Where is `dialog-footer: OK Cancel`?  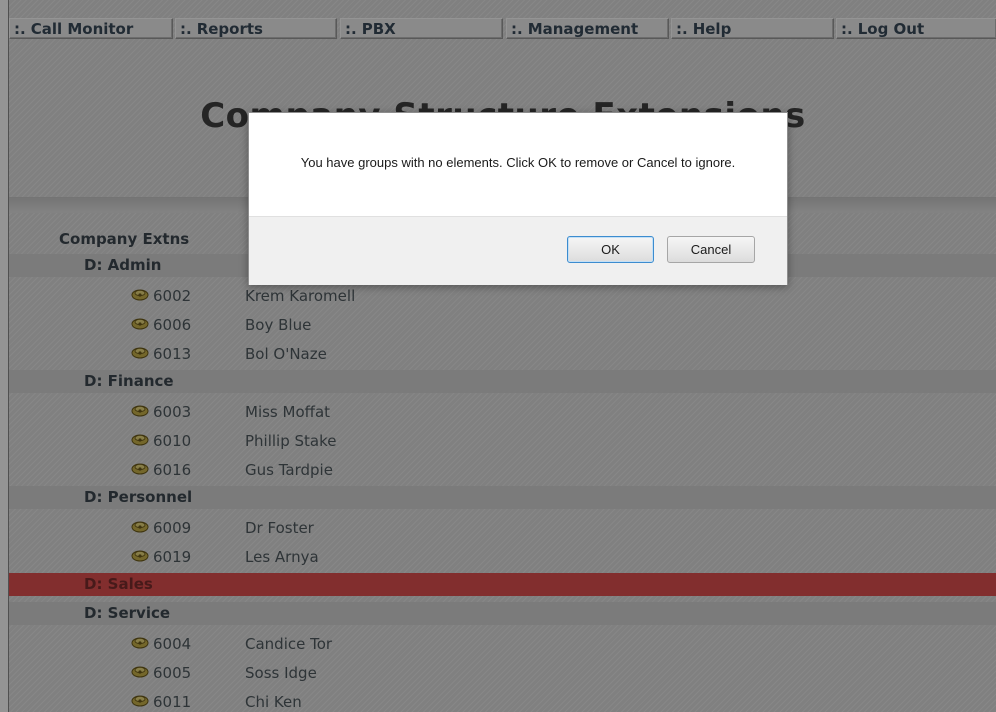
dialog-footer: OK Cancel is located at coordinates (518, 250).